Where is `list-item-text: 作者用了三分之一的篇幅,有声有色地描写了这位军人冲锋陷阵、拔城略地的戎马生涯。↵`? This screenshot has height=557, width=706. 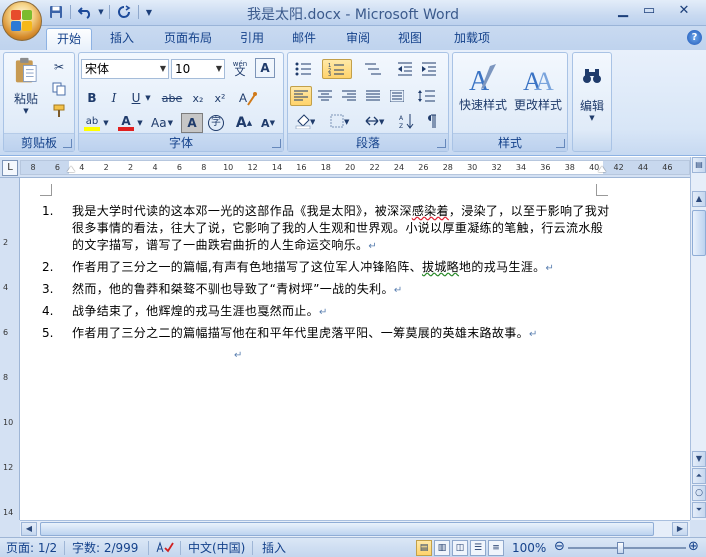
list-item-text: 作者用了三分之一的篇幅,有声有色地描写了这位军人冲锋陷阵、拔城略地的戎马生涯。↵ is located at coordinates (342, 268).